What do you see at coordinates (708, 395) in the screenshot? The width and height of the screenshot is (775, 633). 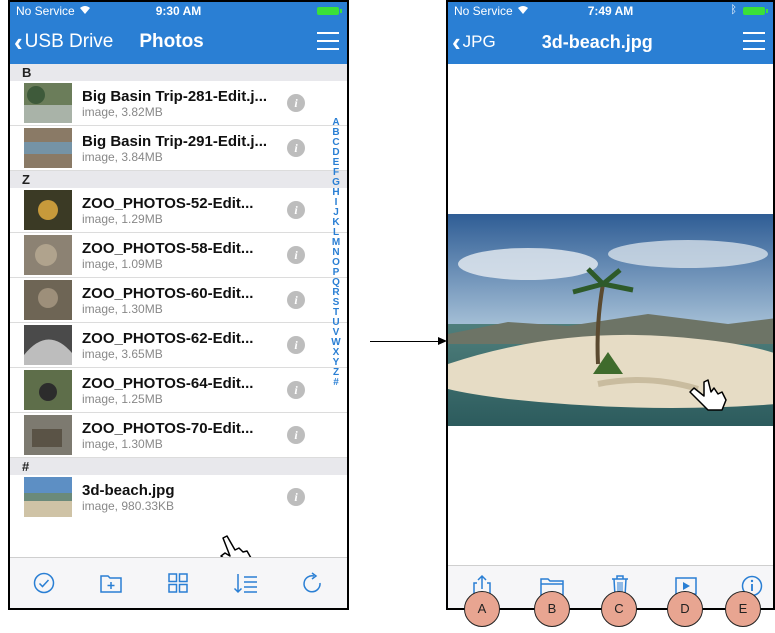 I see `hand-cursor-icon` at bounding box center [708, 395].